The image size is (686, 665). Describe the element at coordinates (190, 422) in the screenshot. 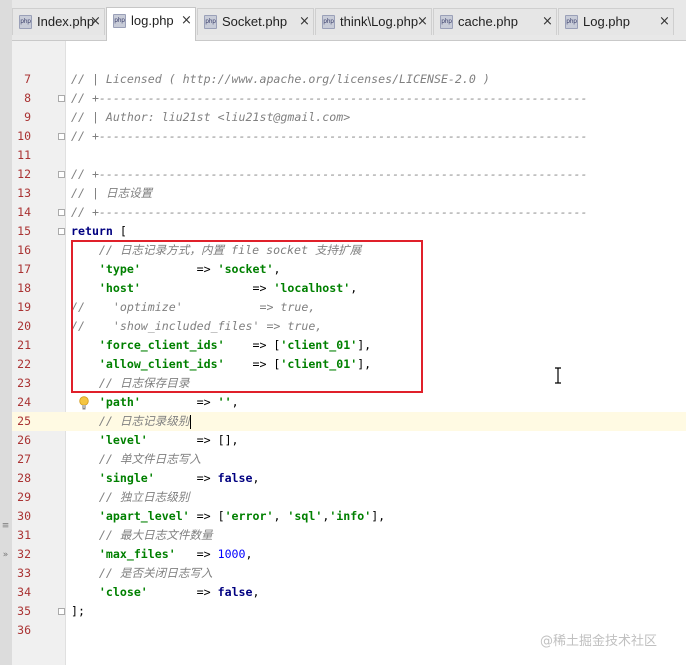

I see `text-cursor` at that location.